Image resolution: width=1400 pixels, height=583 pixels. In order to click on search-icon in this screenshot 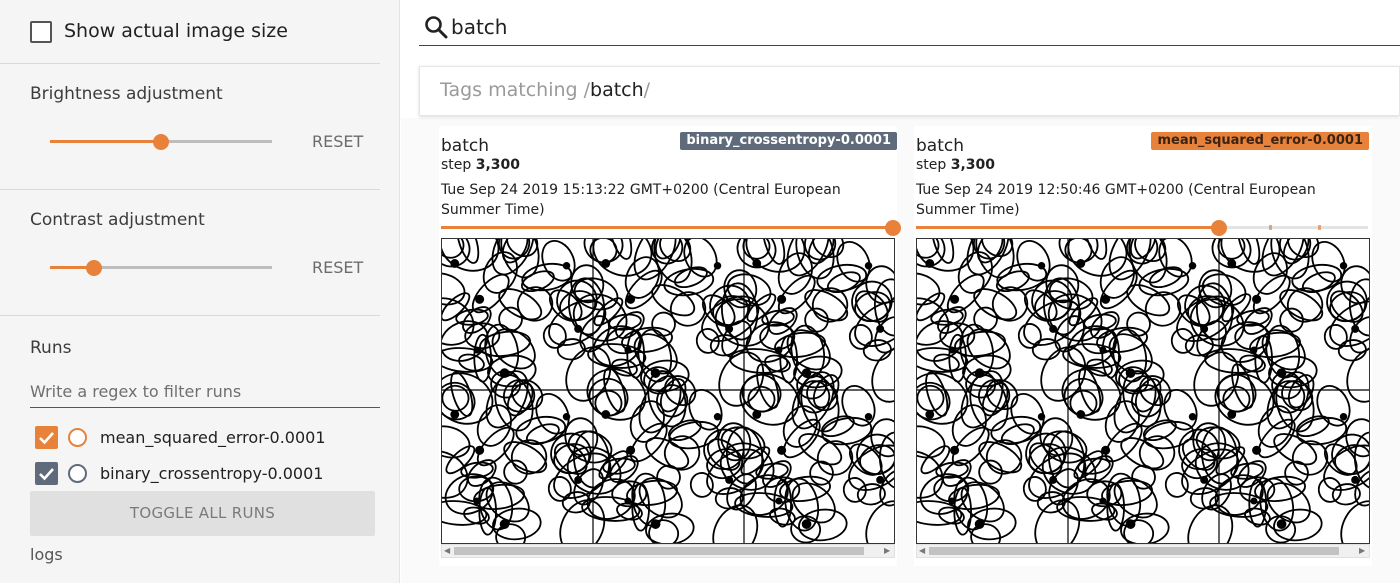, I will do `click(436, 27)`.